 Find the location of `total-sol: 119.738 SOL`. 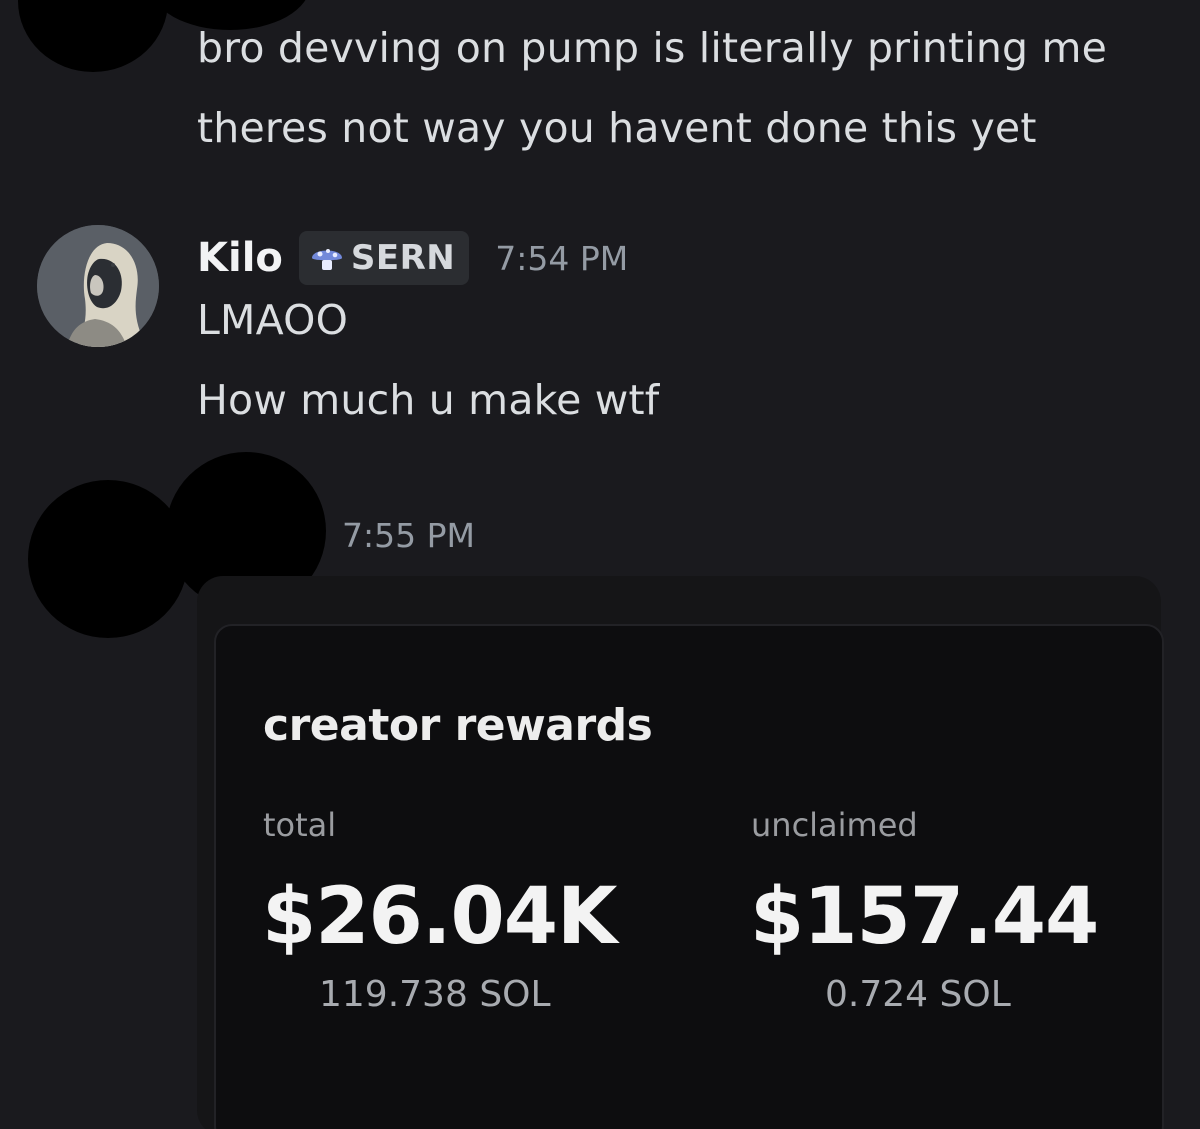

total-sol: 119.738 SOL is located at coordinates (435, 994).